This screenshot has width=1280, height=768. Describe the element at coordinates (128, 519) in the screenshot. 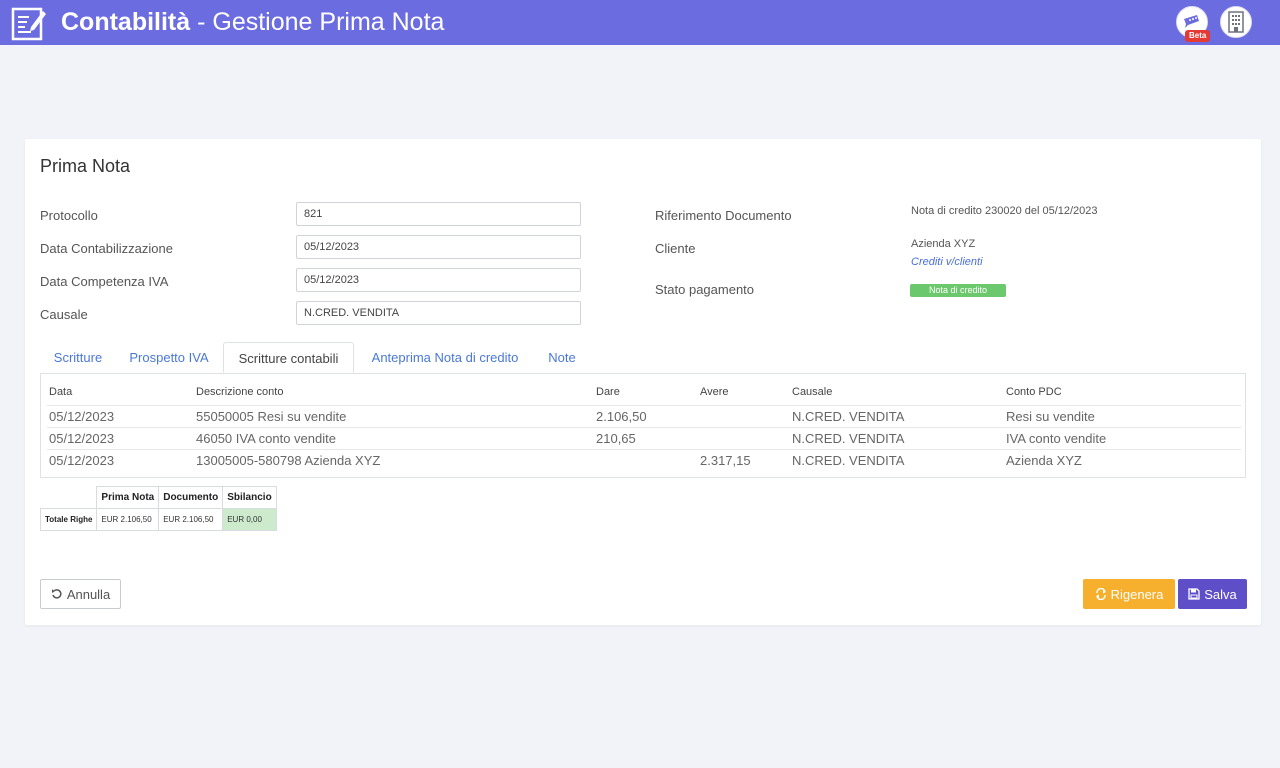

I see `totals-prima-nota: EUR 2.106,50` at that location.